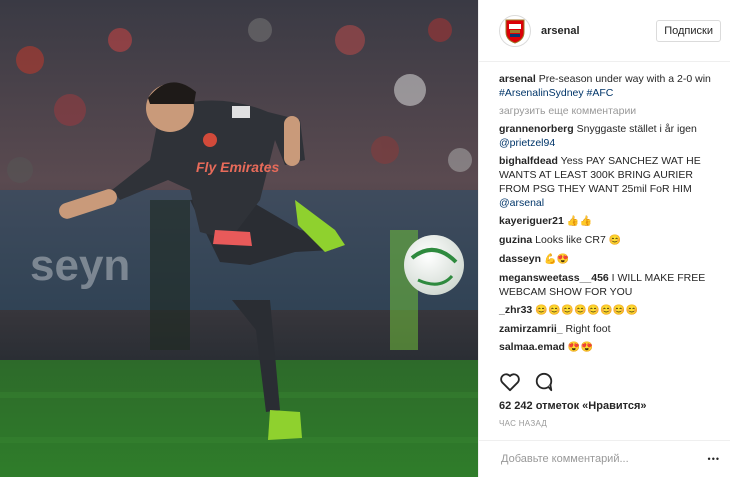 The width and height of the screenshot is (730, 477). I want to click on shirt-sponsor: Fly Emirates, so click(237, 167).